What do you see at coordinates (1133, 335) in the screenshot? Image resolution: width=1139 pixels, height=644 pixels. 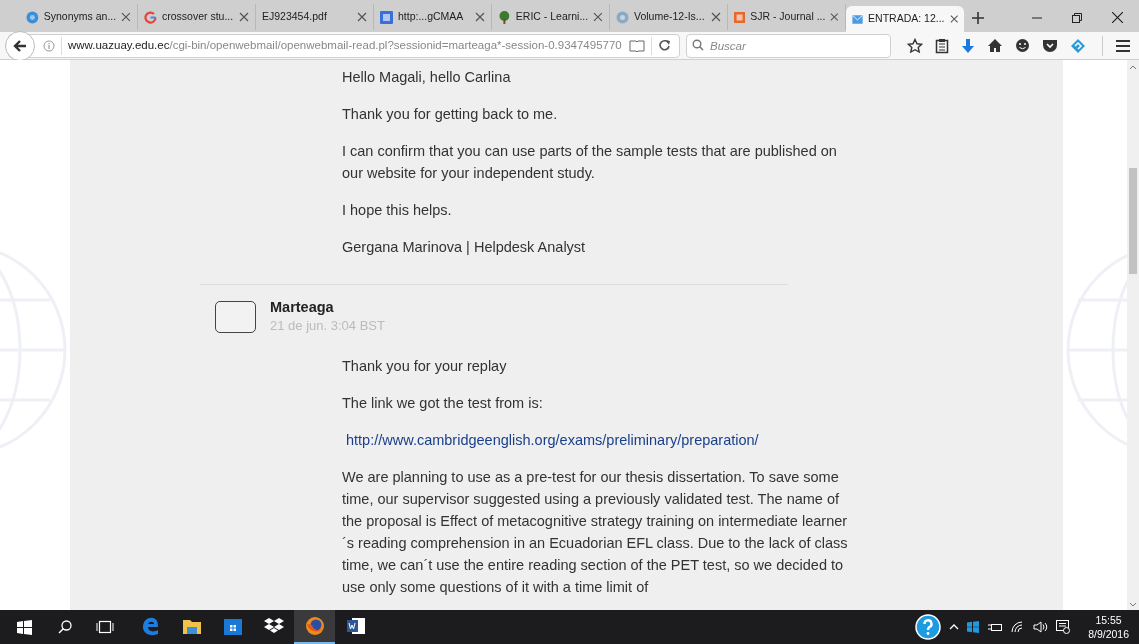 I see `scrollbar` at bounding box center [1133, 335].